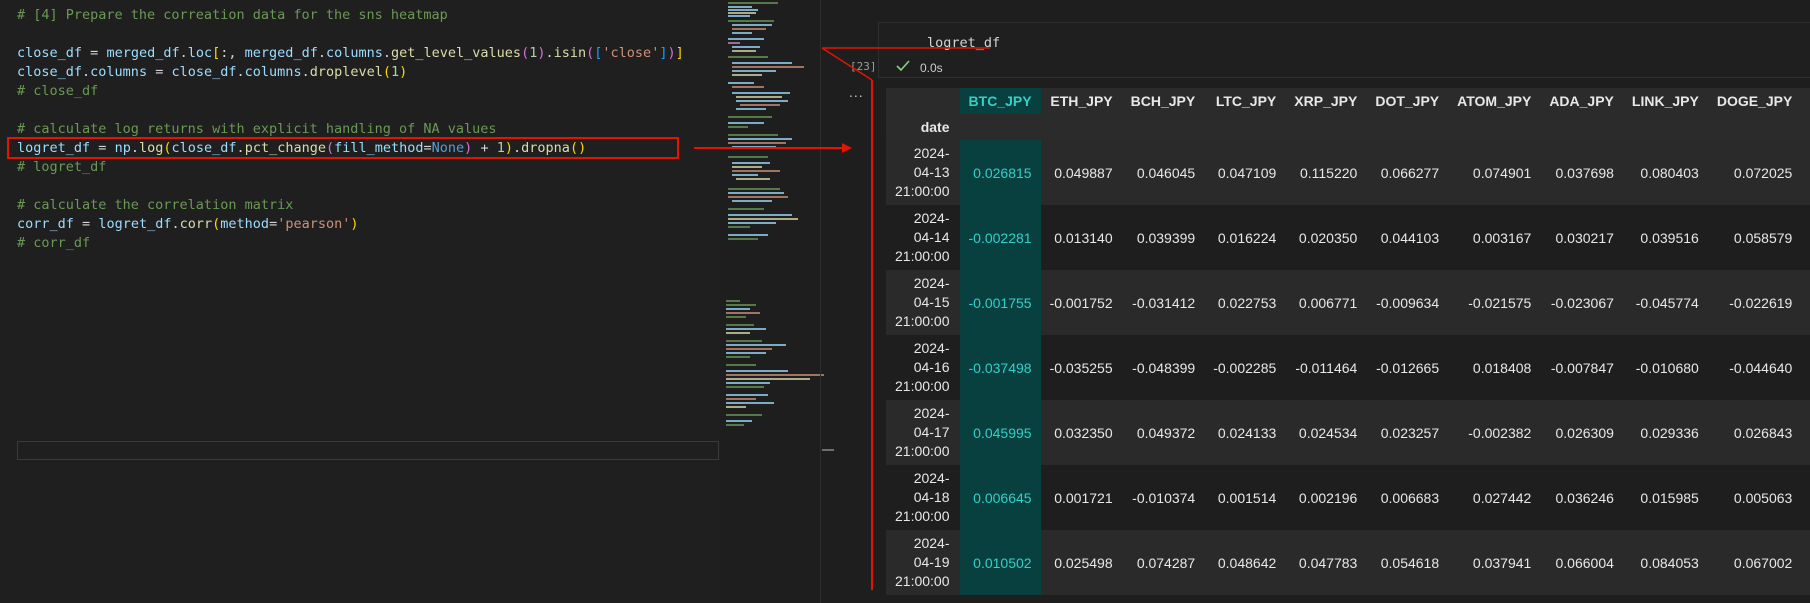  Describe the element at coordinates (1081, 367) in the screenshot. I see `table-cell: -0.035255` at that location.